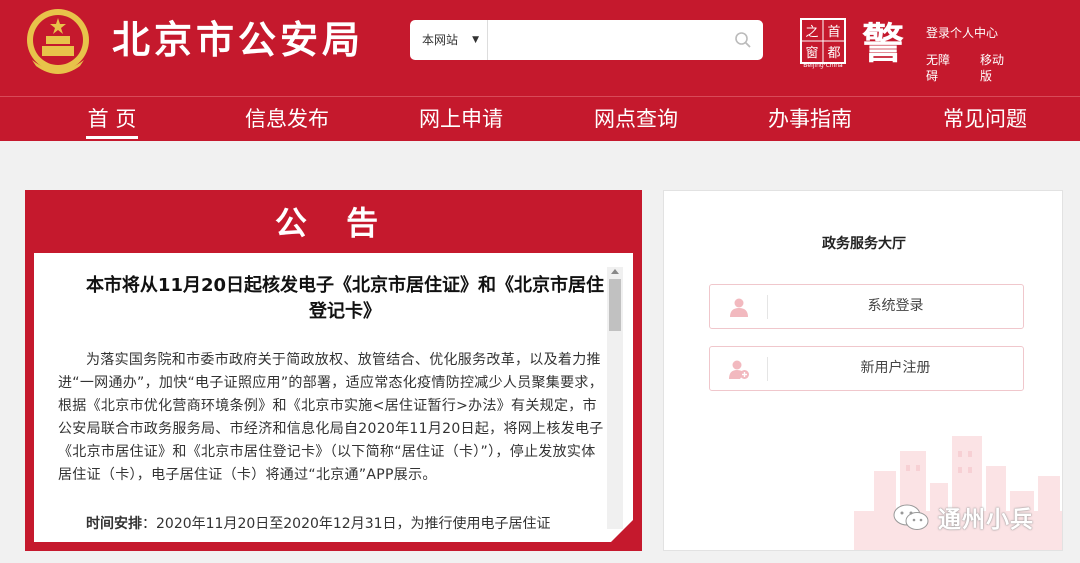 Image resolution: width=1080 pixels, height=563 pixels. I want to click on nav-outlet-query: 网点查询, so click(636, 119).